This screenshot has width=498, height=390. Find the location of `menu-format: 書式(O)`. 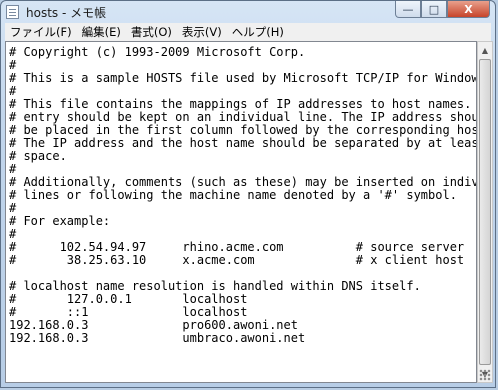

menu-format: 書式(O) is located at coordinates (151, 32).